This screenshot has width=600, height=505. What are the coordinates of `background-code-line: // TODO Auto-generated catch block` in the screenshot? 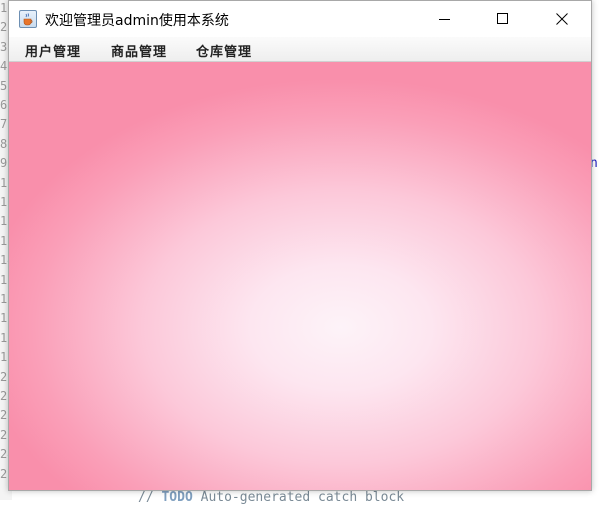 It's located at (271, 497).